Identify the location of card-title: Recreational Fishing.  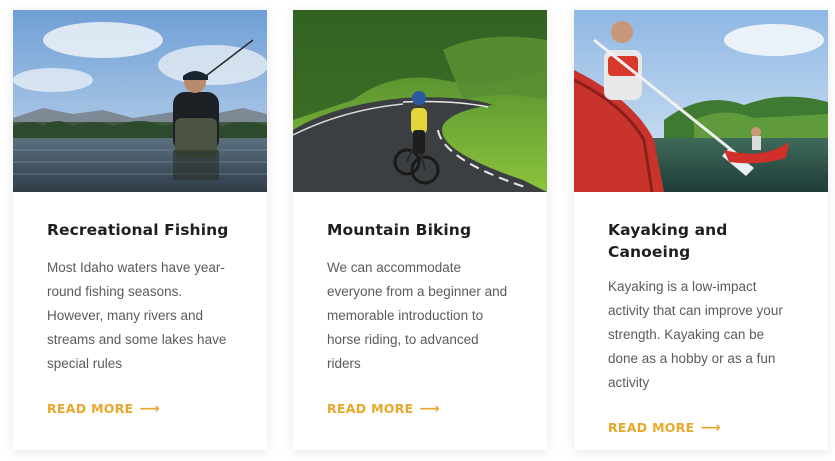
(138, 230).